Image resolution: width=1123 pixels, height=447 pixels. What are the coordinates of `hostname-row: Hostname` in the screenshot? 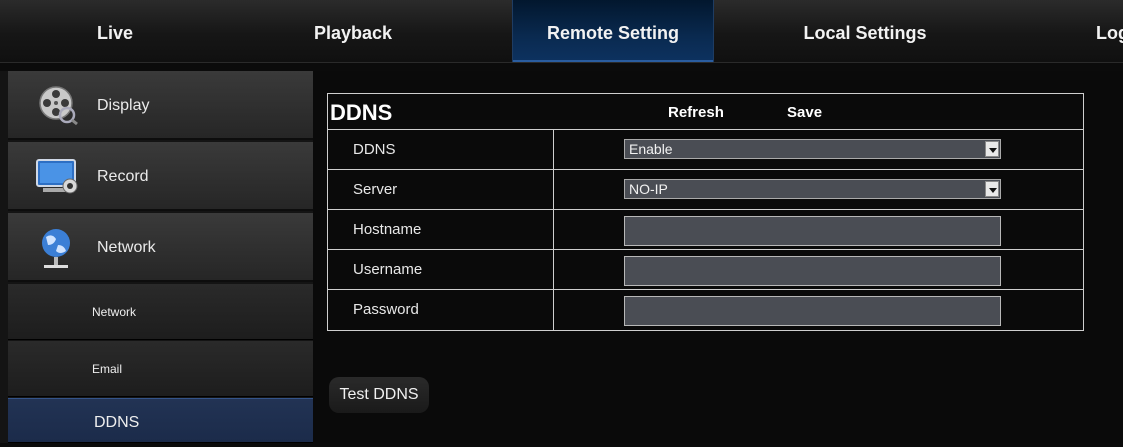 It's located at (705, 230).